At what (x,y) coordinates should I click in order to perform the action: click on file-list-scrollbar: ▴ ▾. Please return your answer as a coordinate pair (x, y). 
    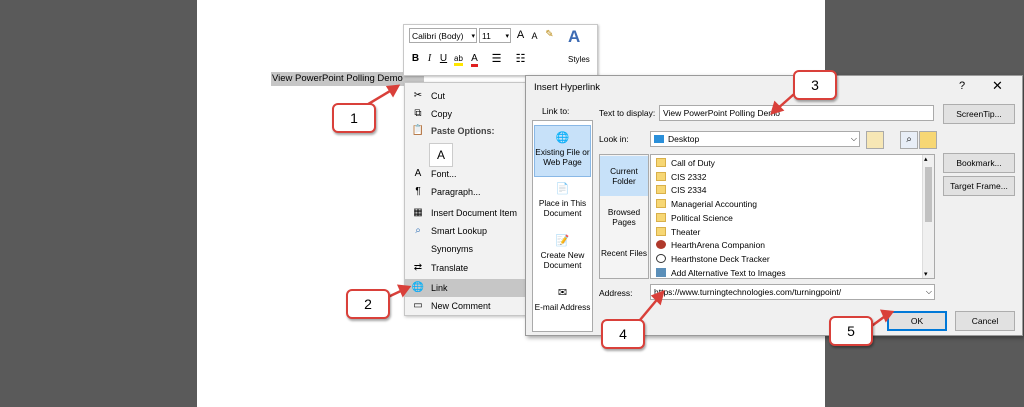
    Looking at the image, I should click on (928, 216).